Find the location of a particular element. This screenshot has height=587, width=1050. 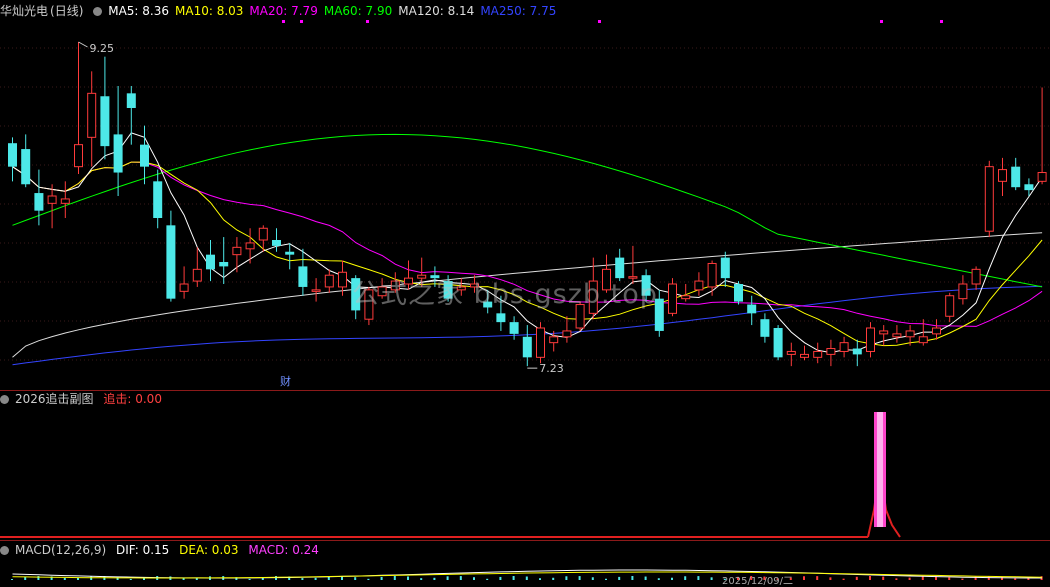

sub1-value: 追击: 0.00 is located at coordinates (132, 399).